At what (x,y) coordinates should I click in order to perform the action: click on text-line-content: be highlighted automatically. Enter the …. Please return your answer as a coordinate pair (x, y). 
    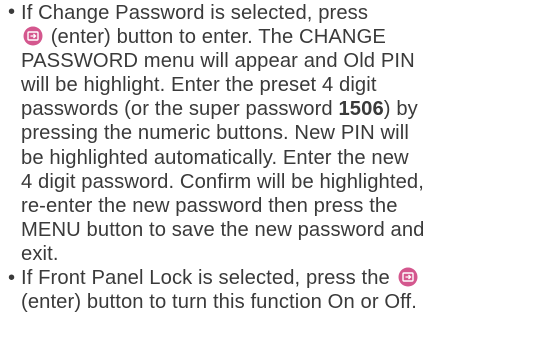
    Looking at the image, I should click on (215, 157).